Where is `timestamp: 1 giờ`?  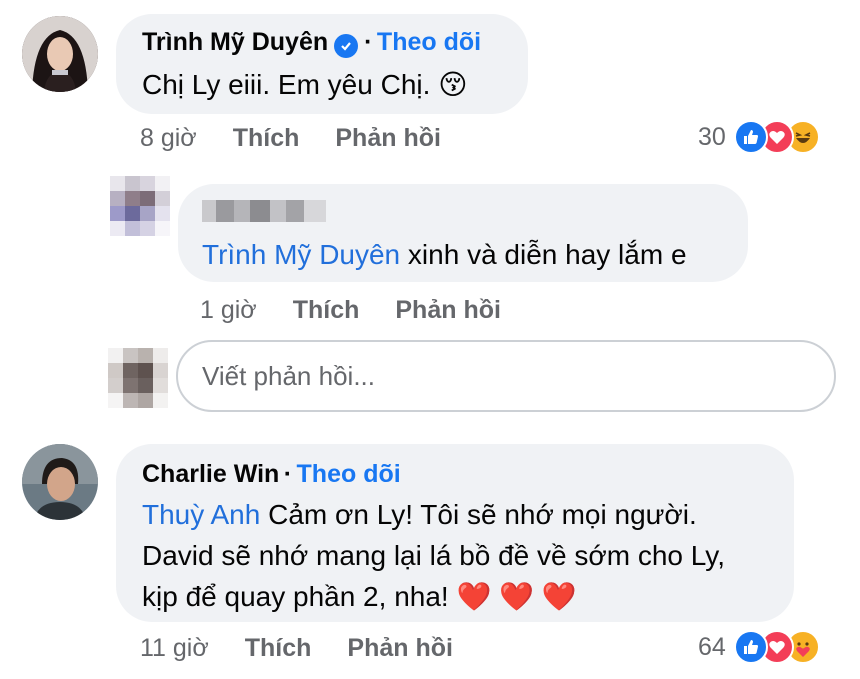 timestamp: 1 giờ is located at coordinates (228, 310).